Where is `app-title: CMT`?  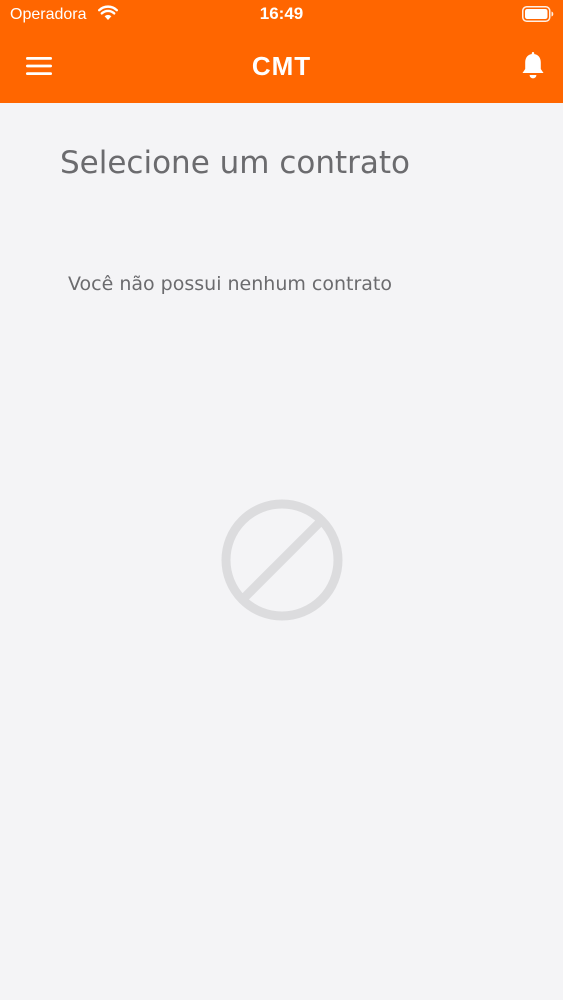 app-title: CMT is located at coordinates (281, 66).